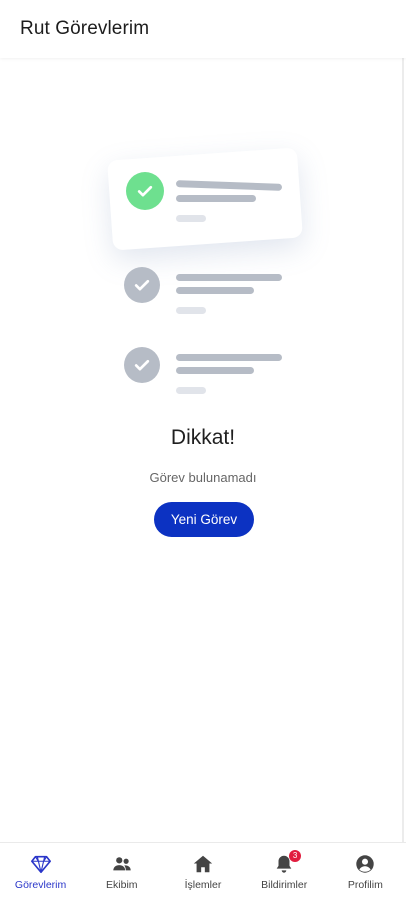 The width and height of the screenshot is (406, 900). I want to click on tab-bildirimler: 3 Bildirimler, so click(284, 870).